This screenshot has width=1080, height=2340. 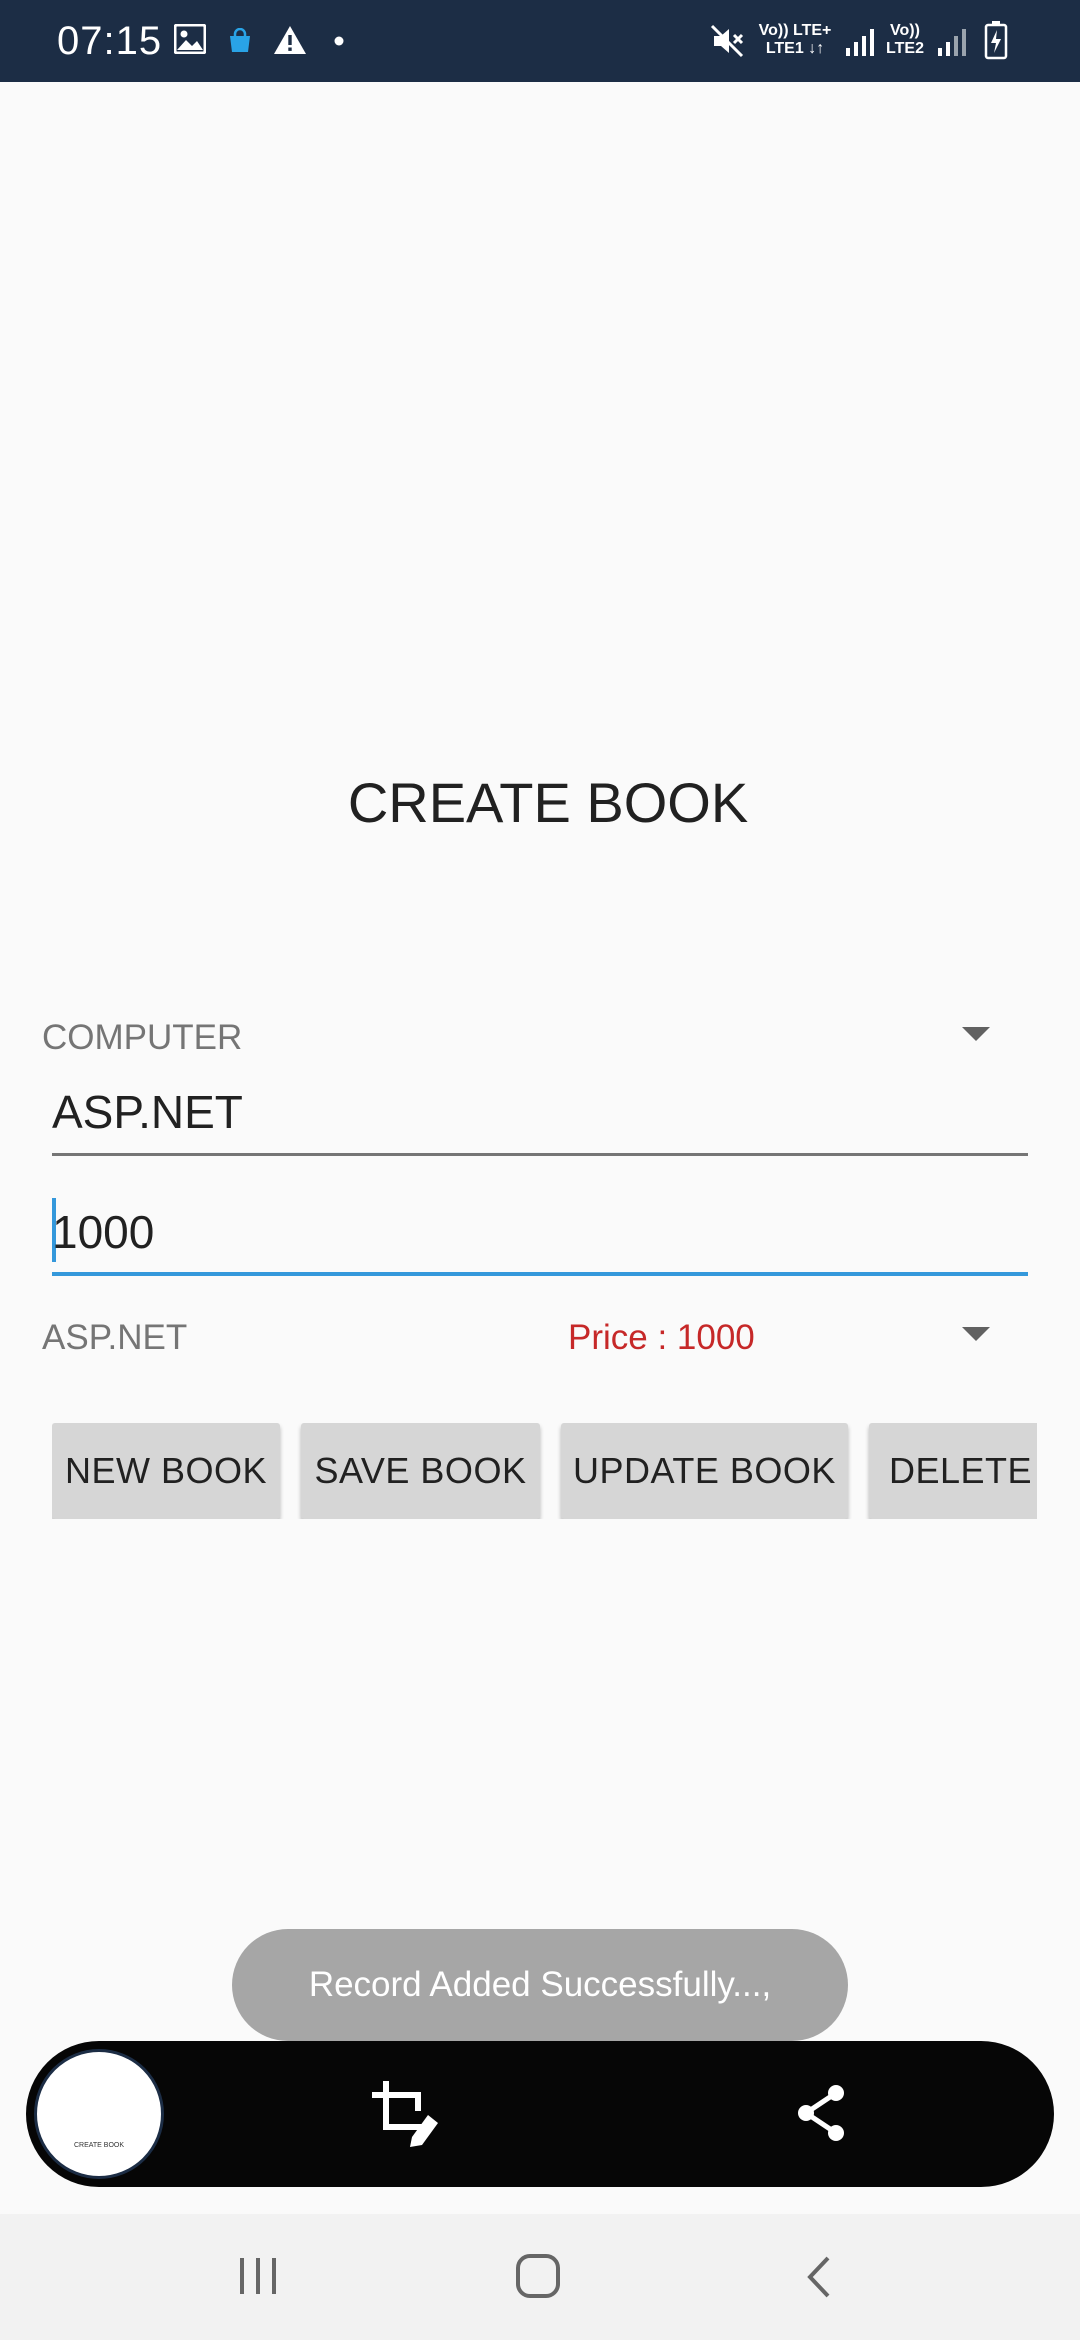 I want to click on warning-icon, so click(x=290, y=40).